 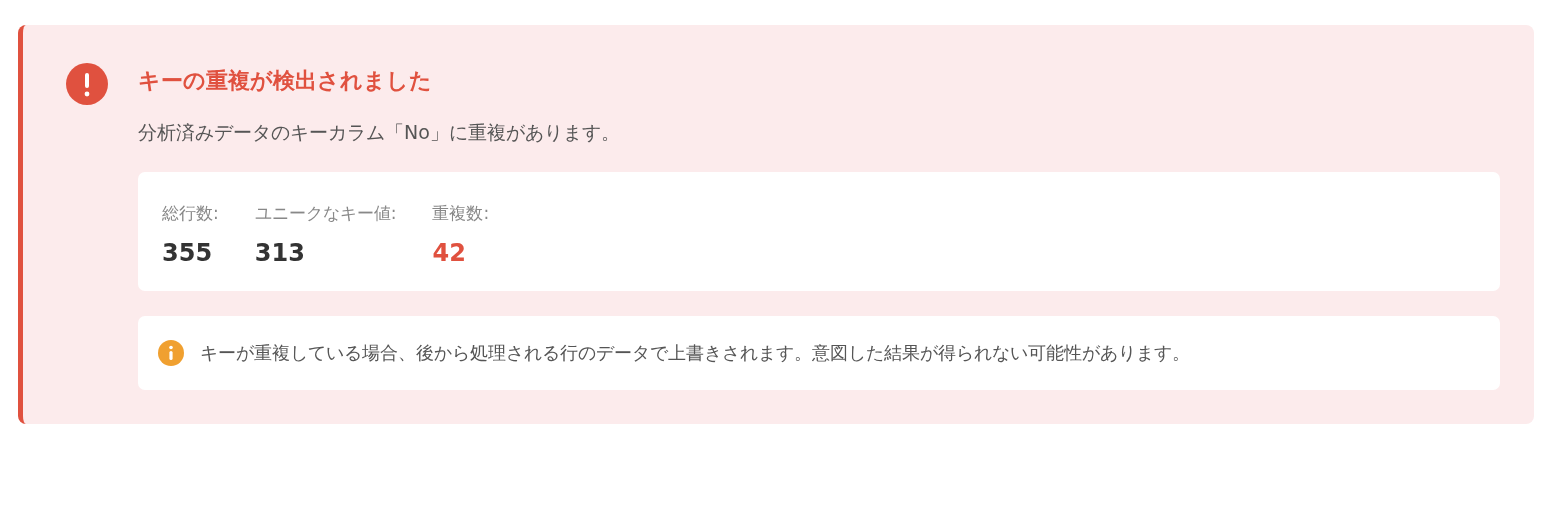 What do you see at coordinates (279, 253) in the screenshot?
I see `stat-value: 313` at bounding box center [279, 253].